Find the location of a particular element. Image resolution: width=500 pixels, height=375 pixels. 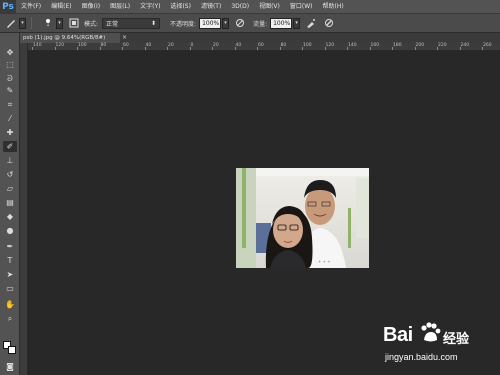

quick-mask-icon: ◙ is located at coordinates (10, 366).